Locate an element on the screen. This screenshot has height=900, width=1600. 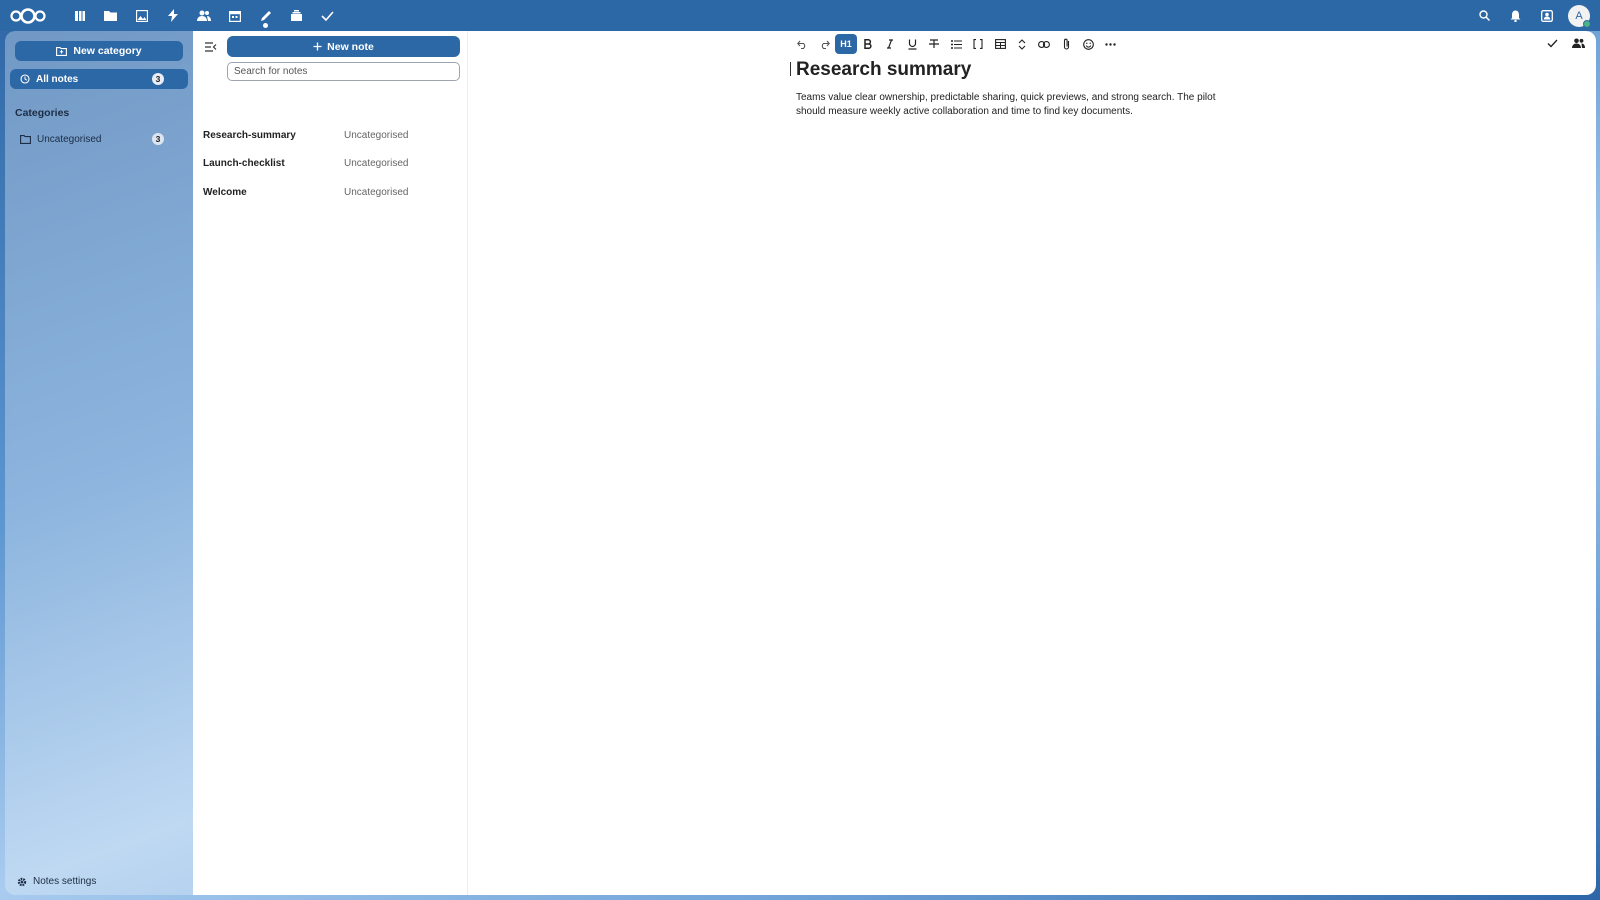
editor-actions is located at coordinates (1565, 43).